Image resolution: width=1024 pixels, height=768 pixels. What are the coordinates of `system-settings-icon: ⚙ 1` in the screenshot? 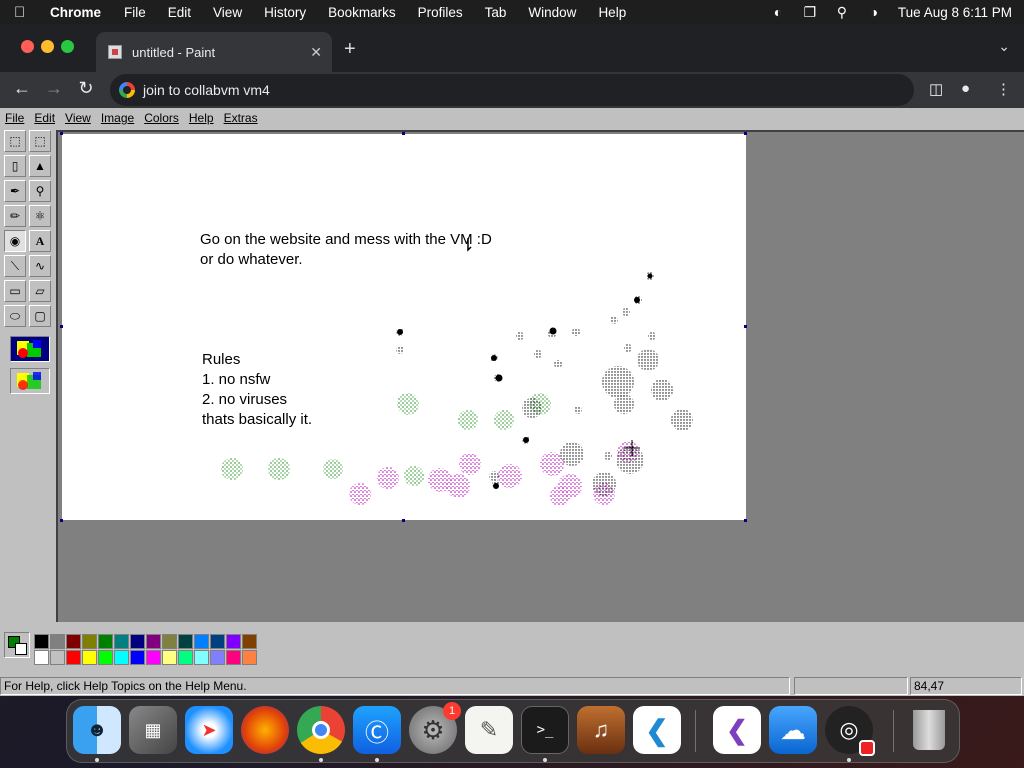 It's located at (435, 728).